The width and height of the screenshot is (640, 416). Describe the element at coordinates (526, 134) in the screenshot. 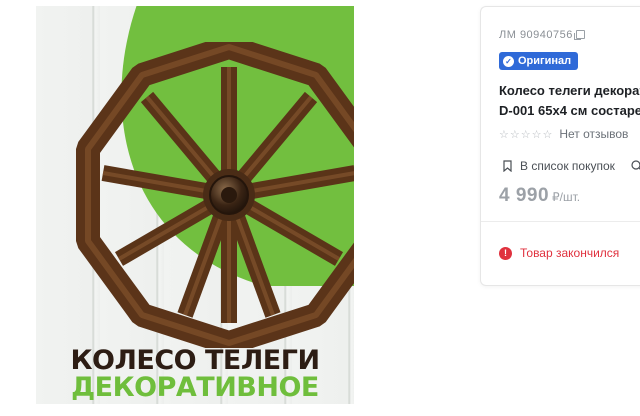

I see `star-icon: ☆☆☆☆☆` at that location.